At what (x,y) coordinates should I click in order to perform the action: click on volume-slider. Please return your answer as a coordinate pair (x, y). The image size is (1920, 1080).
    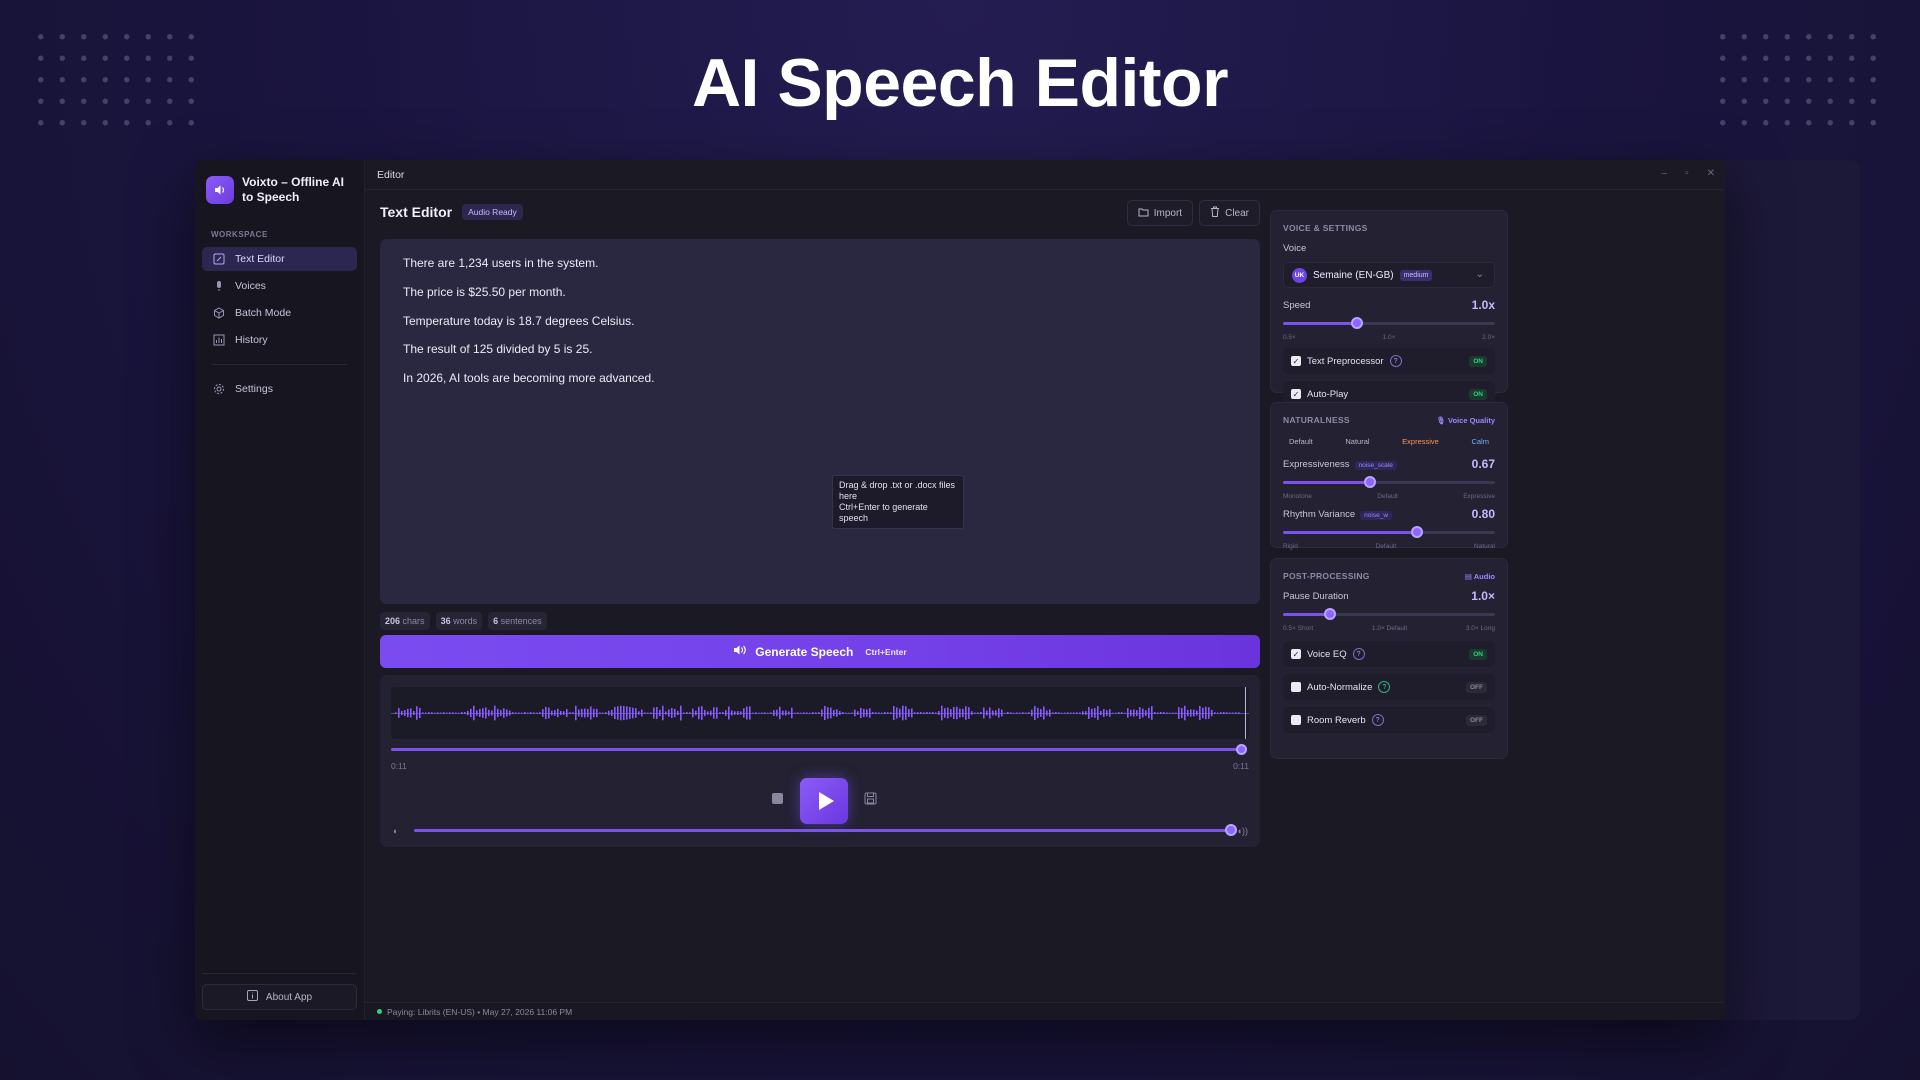
    Looking at the image, I should click on (822, 830).